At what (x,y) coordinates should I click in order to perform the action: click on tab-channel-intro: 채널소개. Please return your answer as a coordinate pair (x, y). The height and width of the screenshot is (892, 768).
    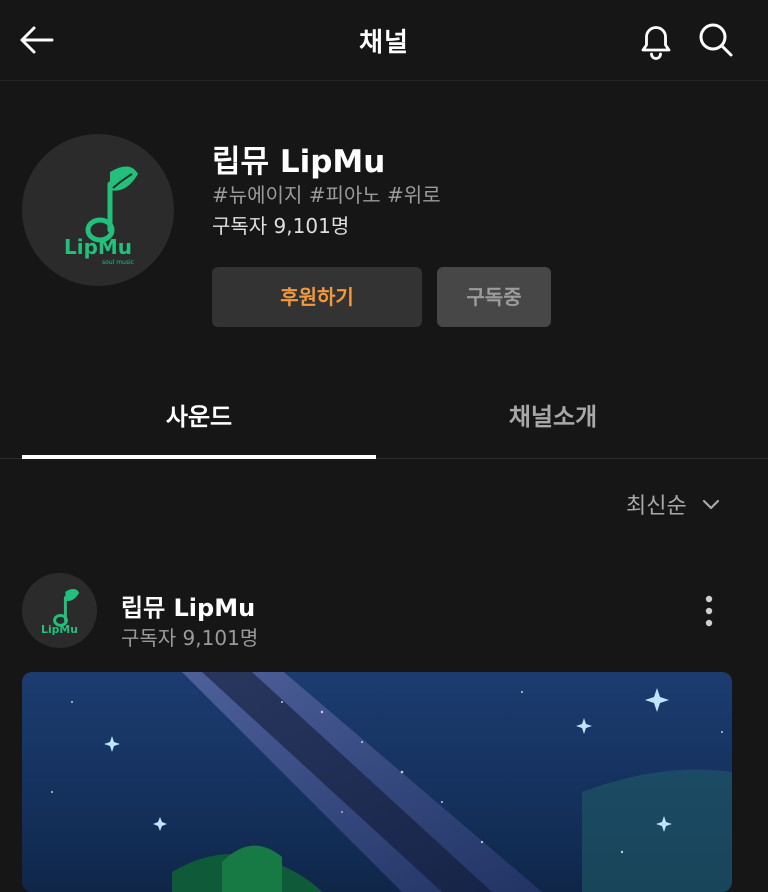
    Looking at the image, I should click on (553, 418).